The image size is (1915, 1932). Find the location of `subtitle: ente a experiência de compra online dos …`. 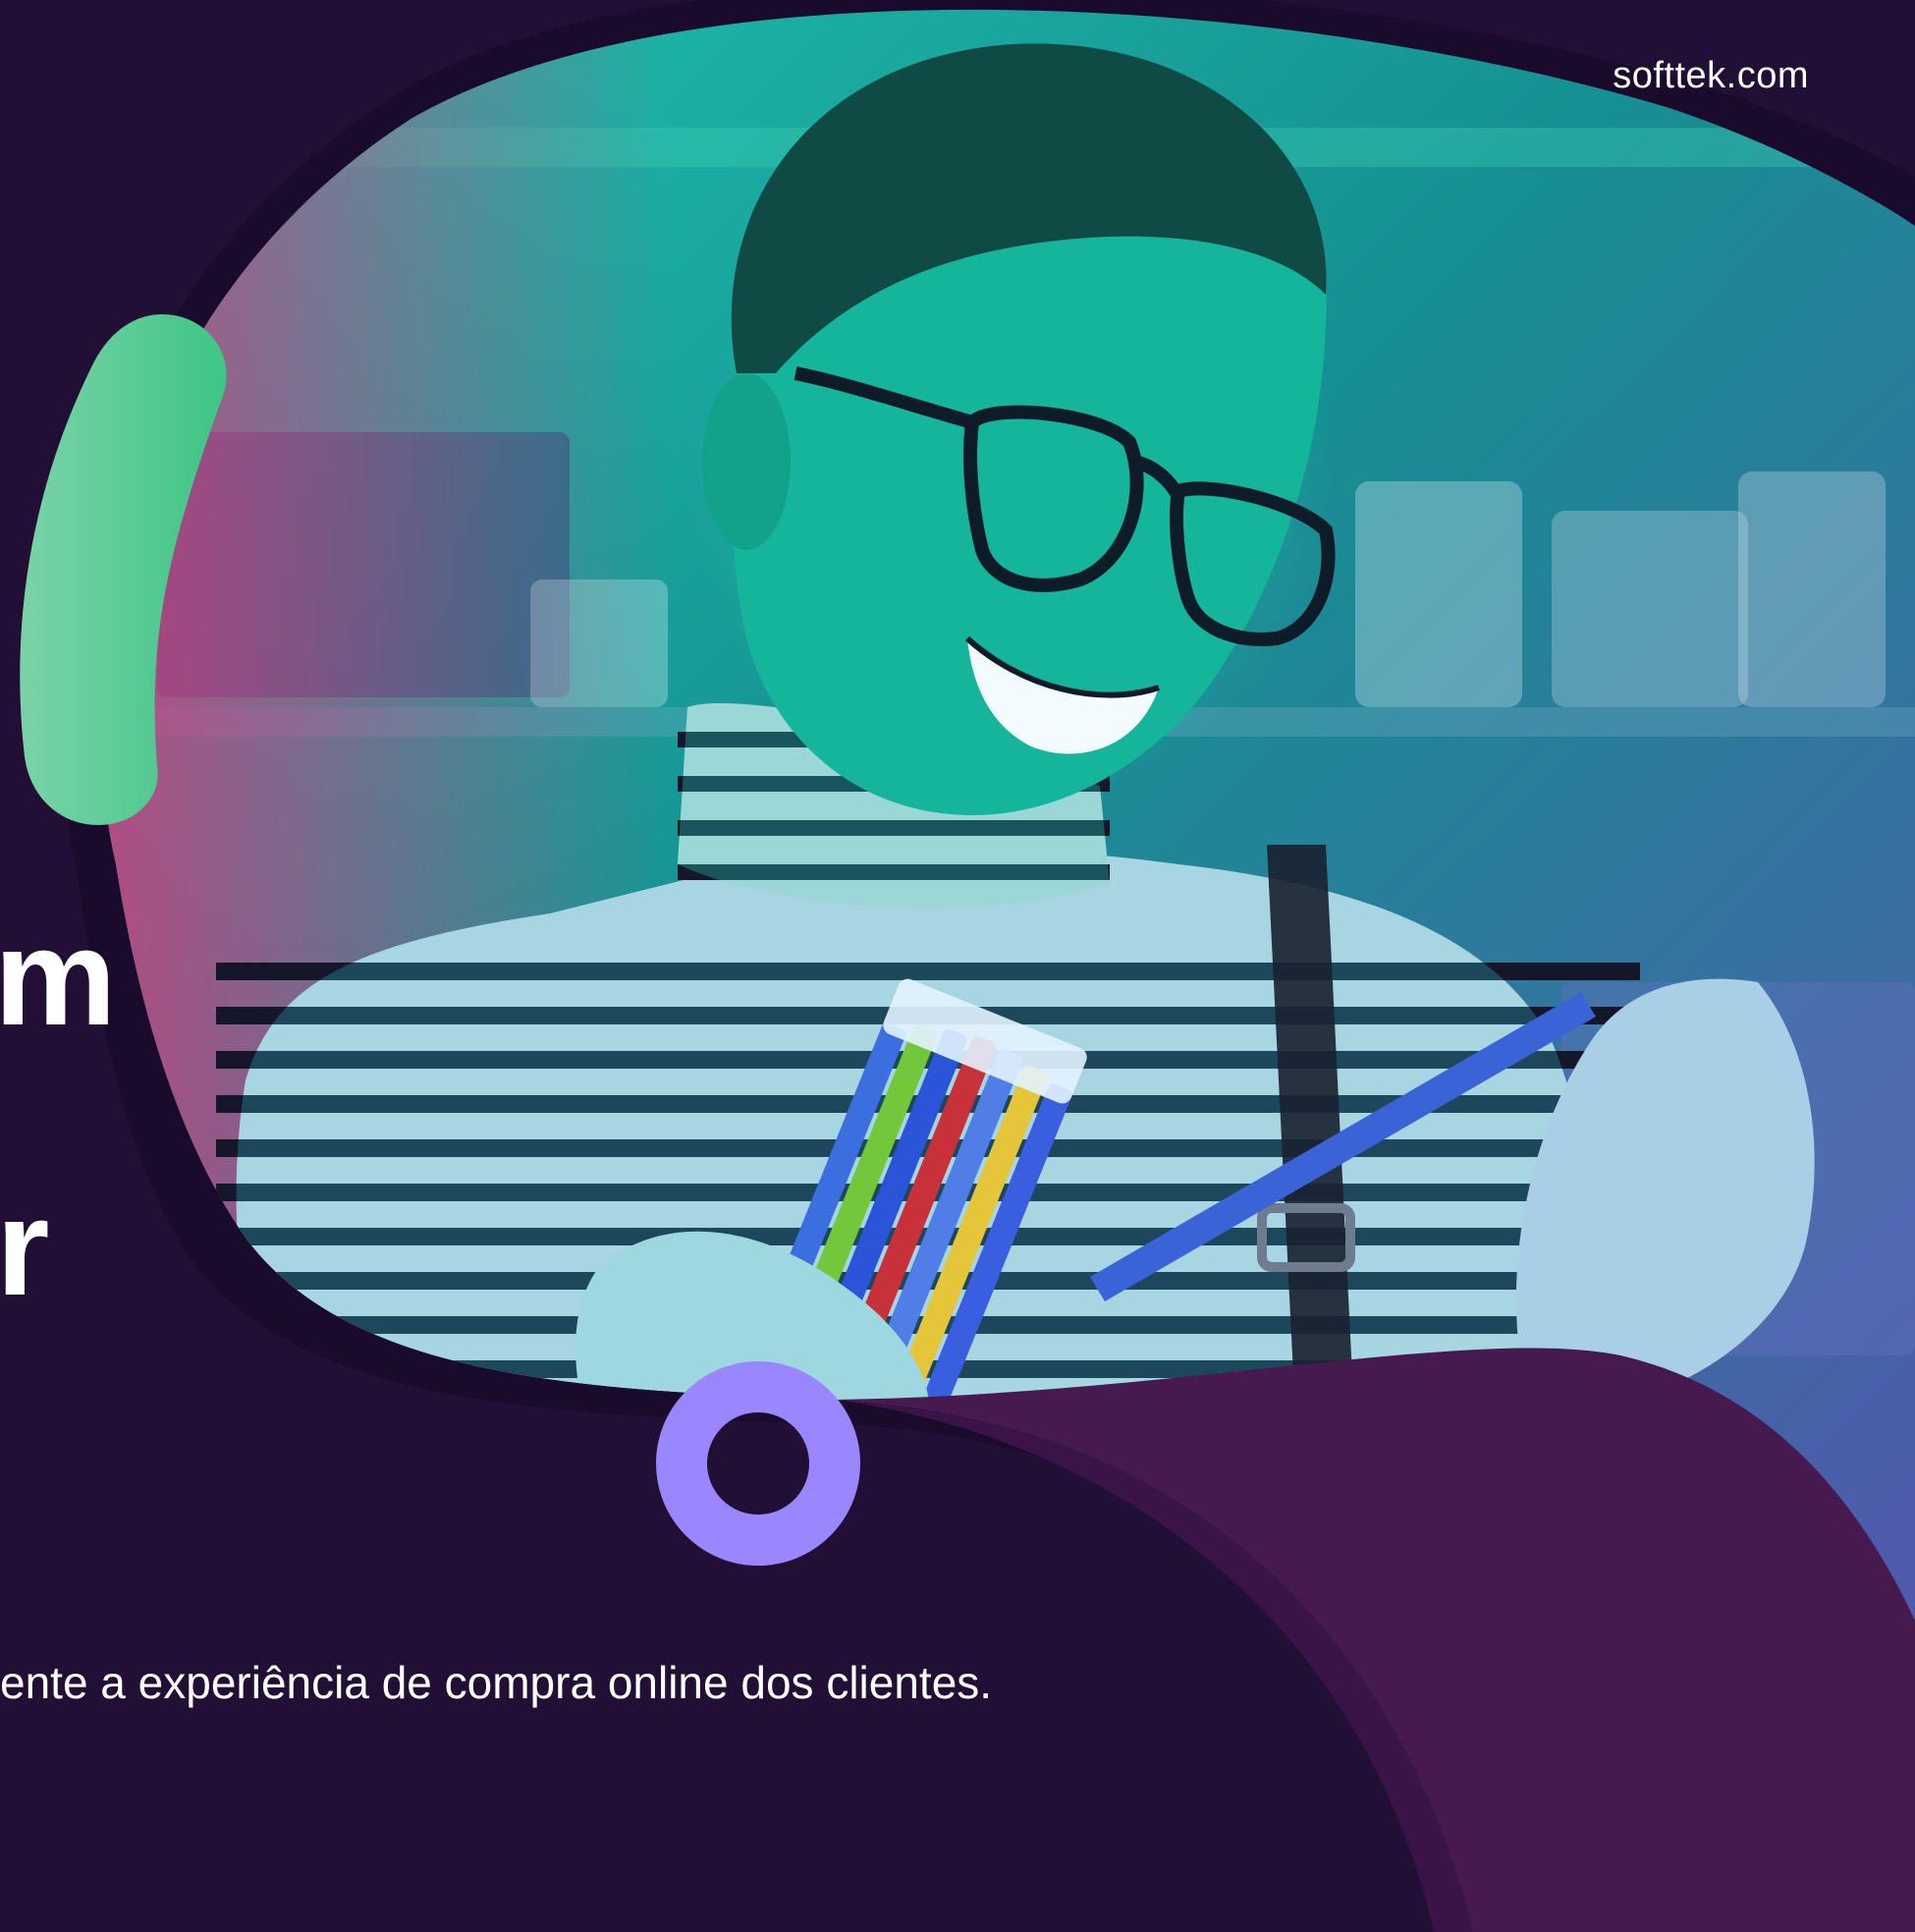

subtitle: ente a experiência de compra online dos … is located at coordinates (496, 1682).